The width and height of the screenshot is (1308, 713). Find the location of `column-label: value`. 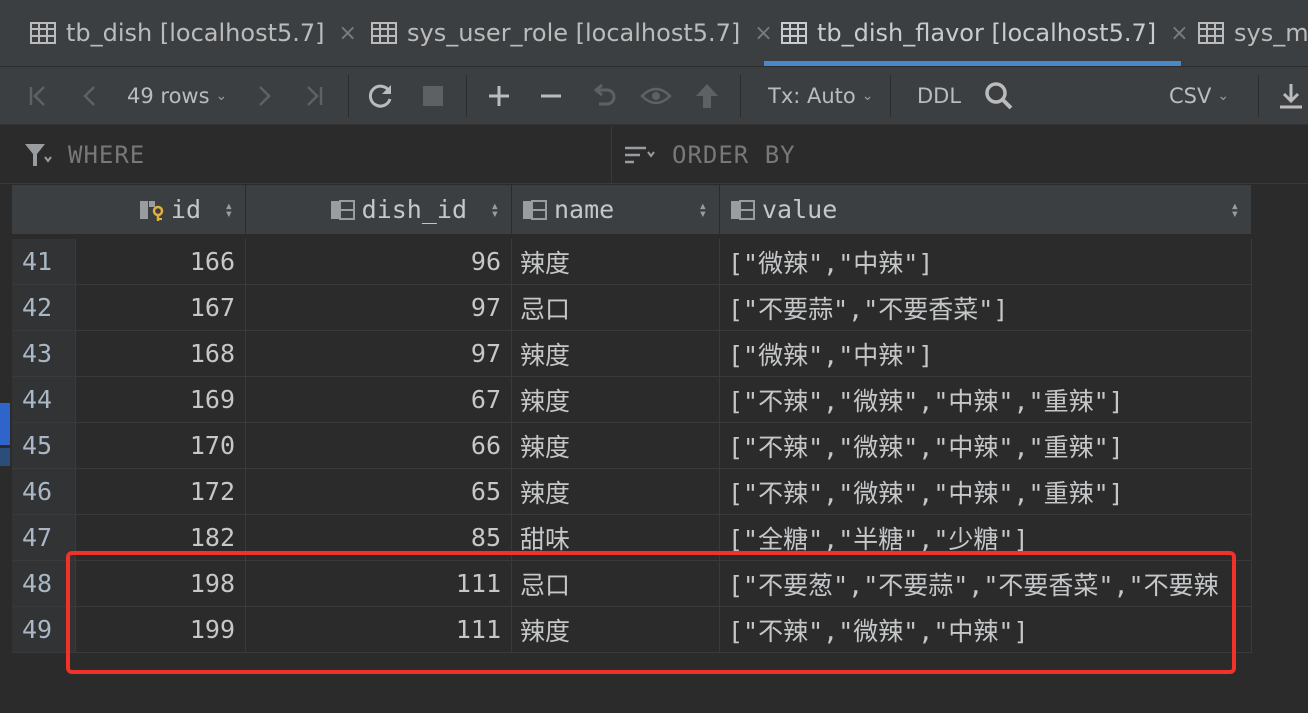

column-label: value is located at coordinates (800, 209).